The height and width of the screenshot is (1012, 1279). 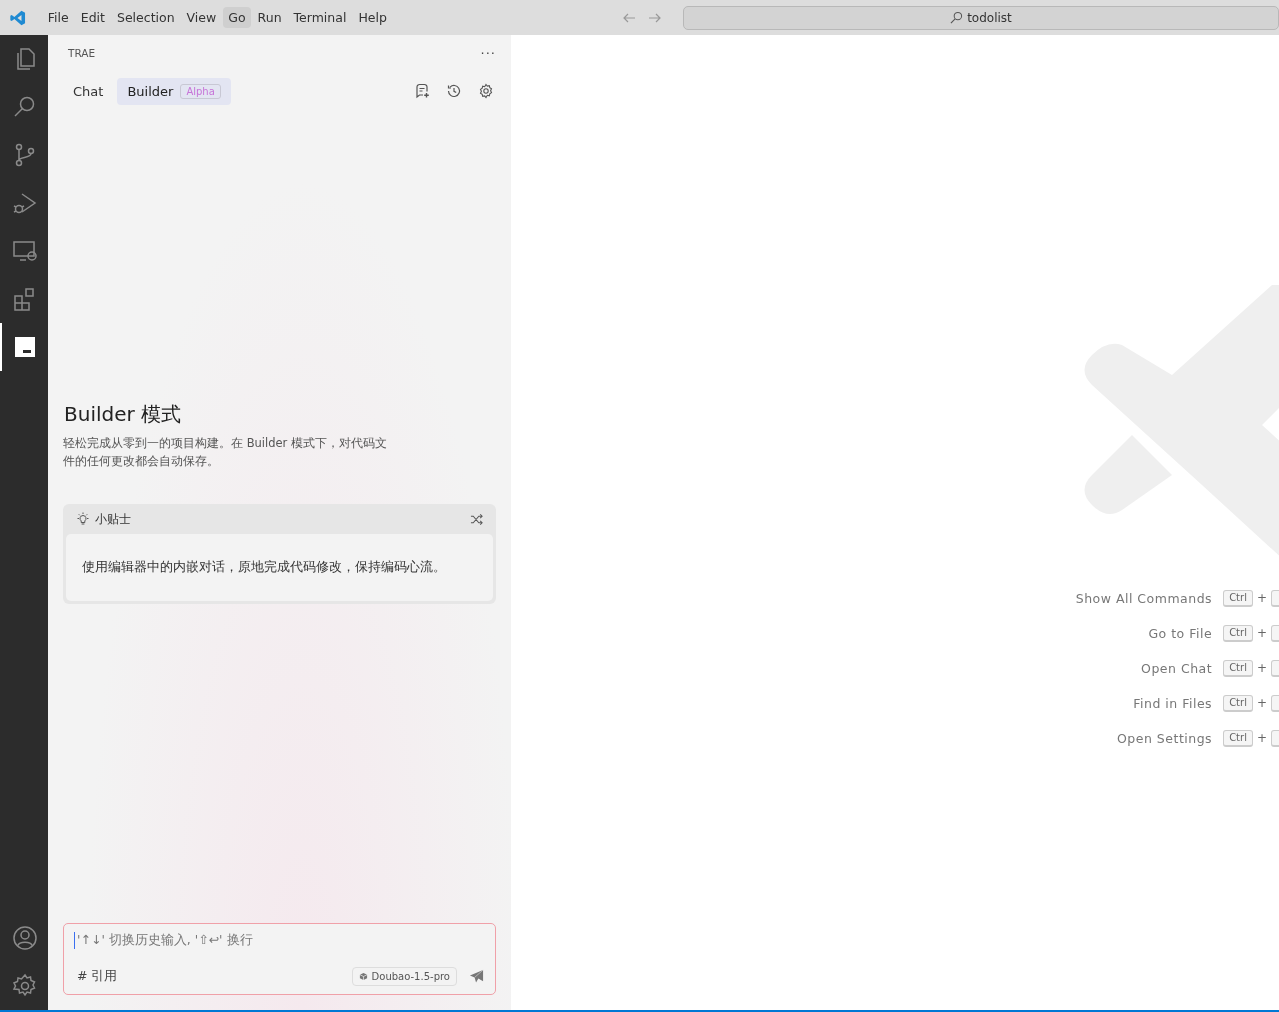 I want to click on lightbulb-icon, so click(x=83, y=519).